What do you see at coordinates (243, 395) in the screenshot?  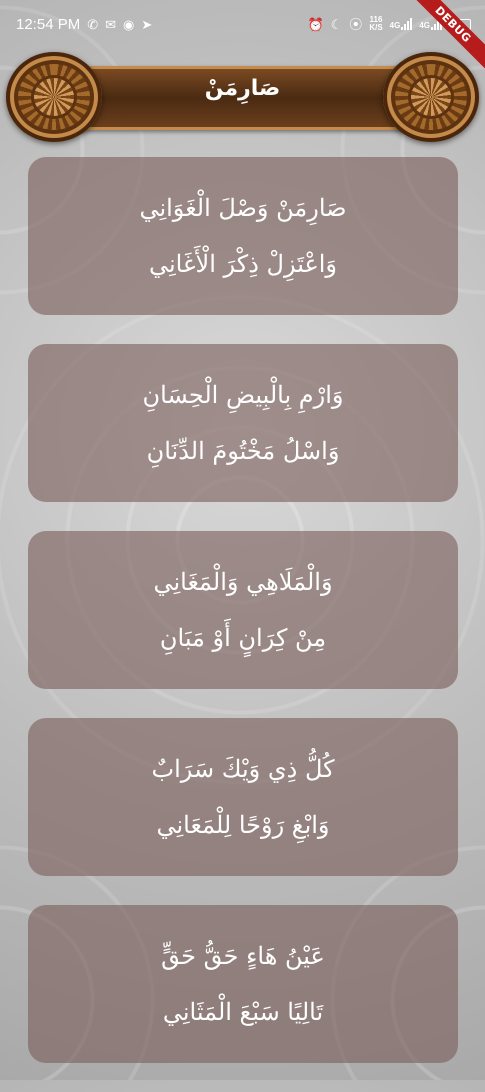 I see `verse-line-1: وَارْمِ بِالْبِيضِ الْحِسَانِ` at bounding box center [243, 395].